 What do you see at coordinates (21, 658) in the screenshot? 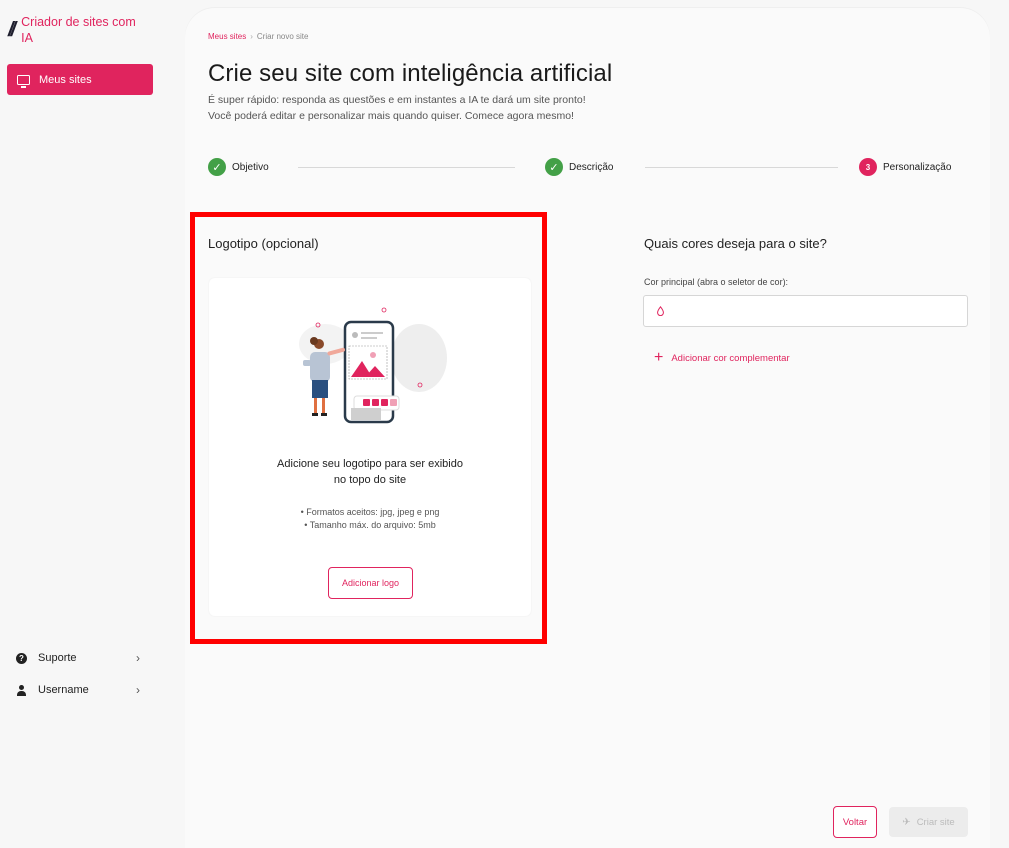
I see `help-icon: ?` at bounding box center [21, 658].